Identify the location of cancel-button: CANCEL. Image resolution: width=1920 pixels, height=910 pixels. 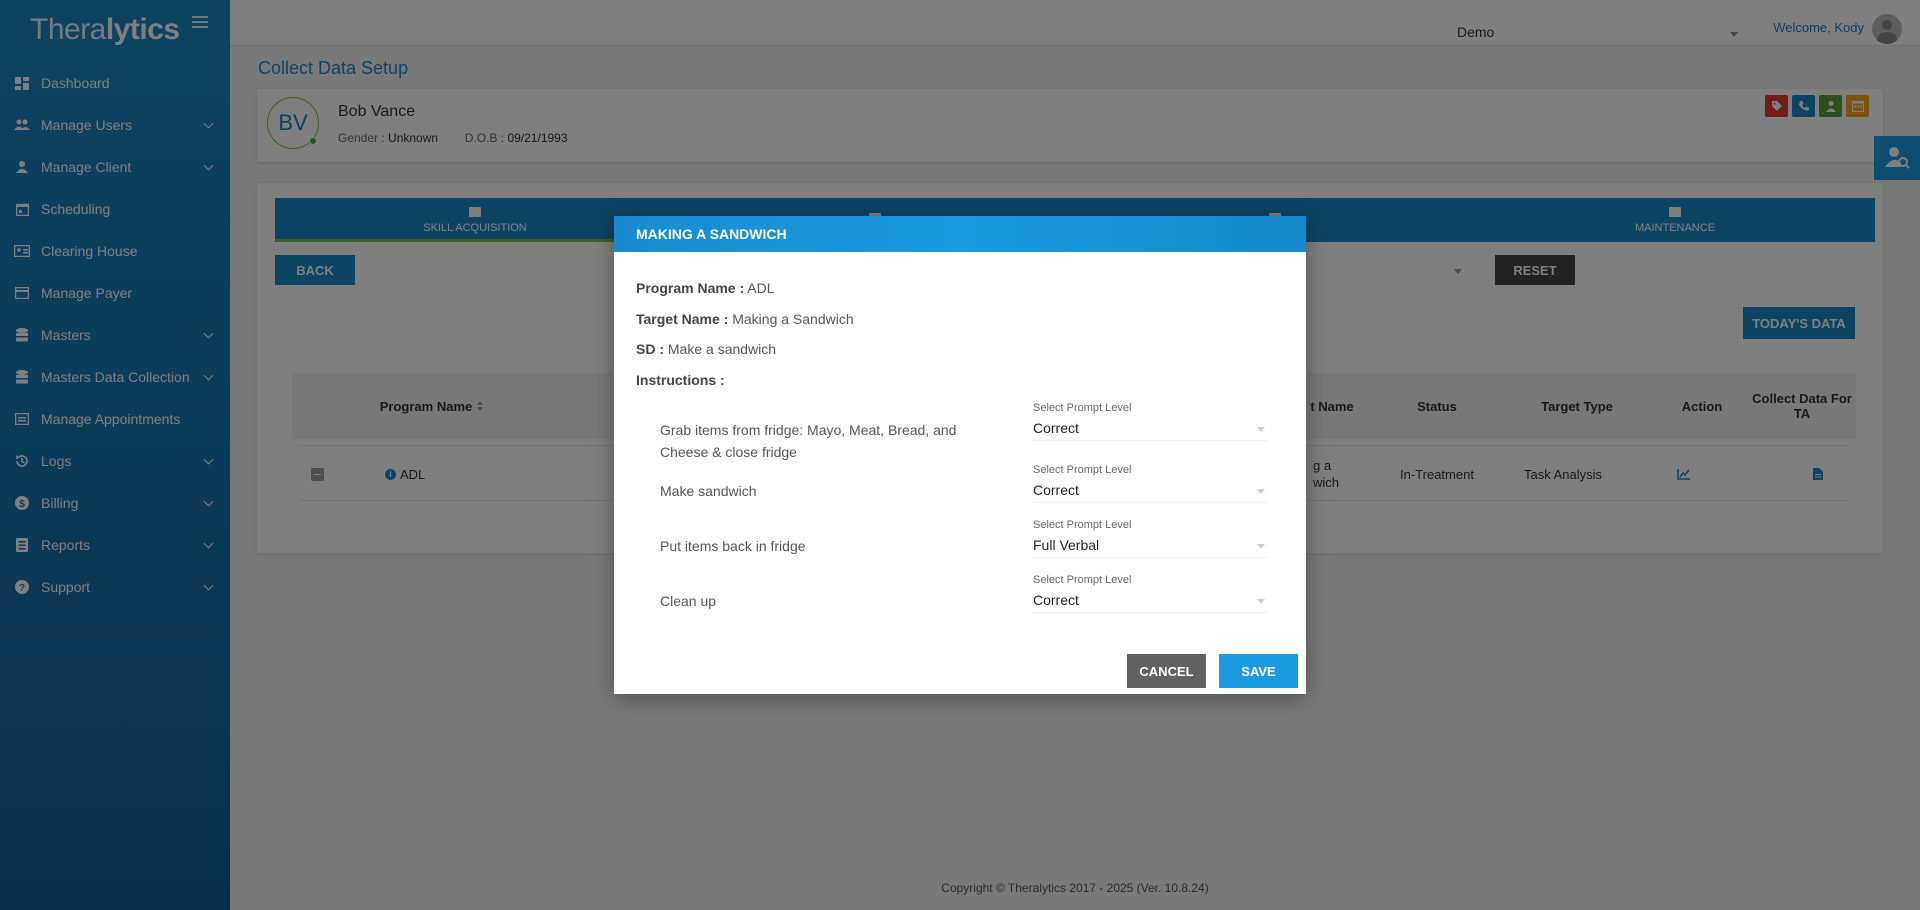
(1166, 671).